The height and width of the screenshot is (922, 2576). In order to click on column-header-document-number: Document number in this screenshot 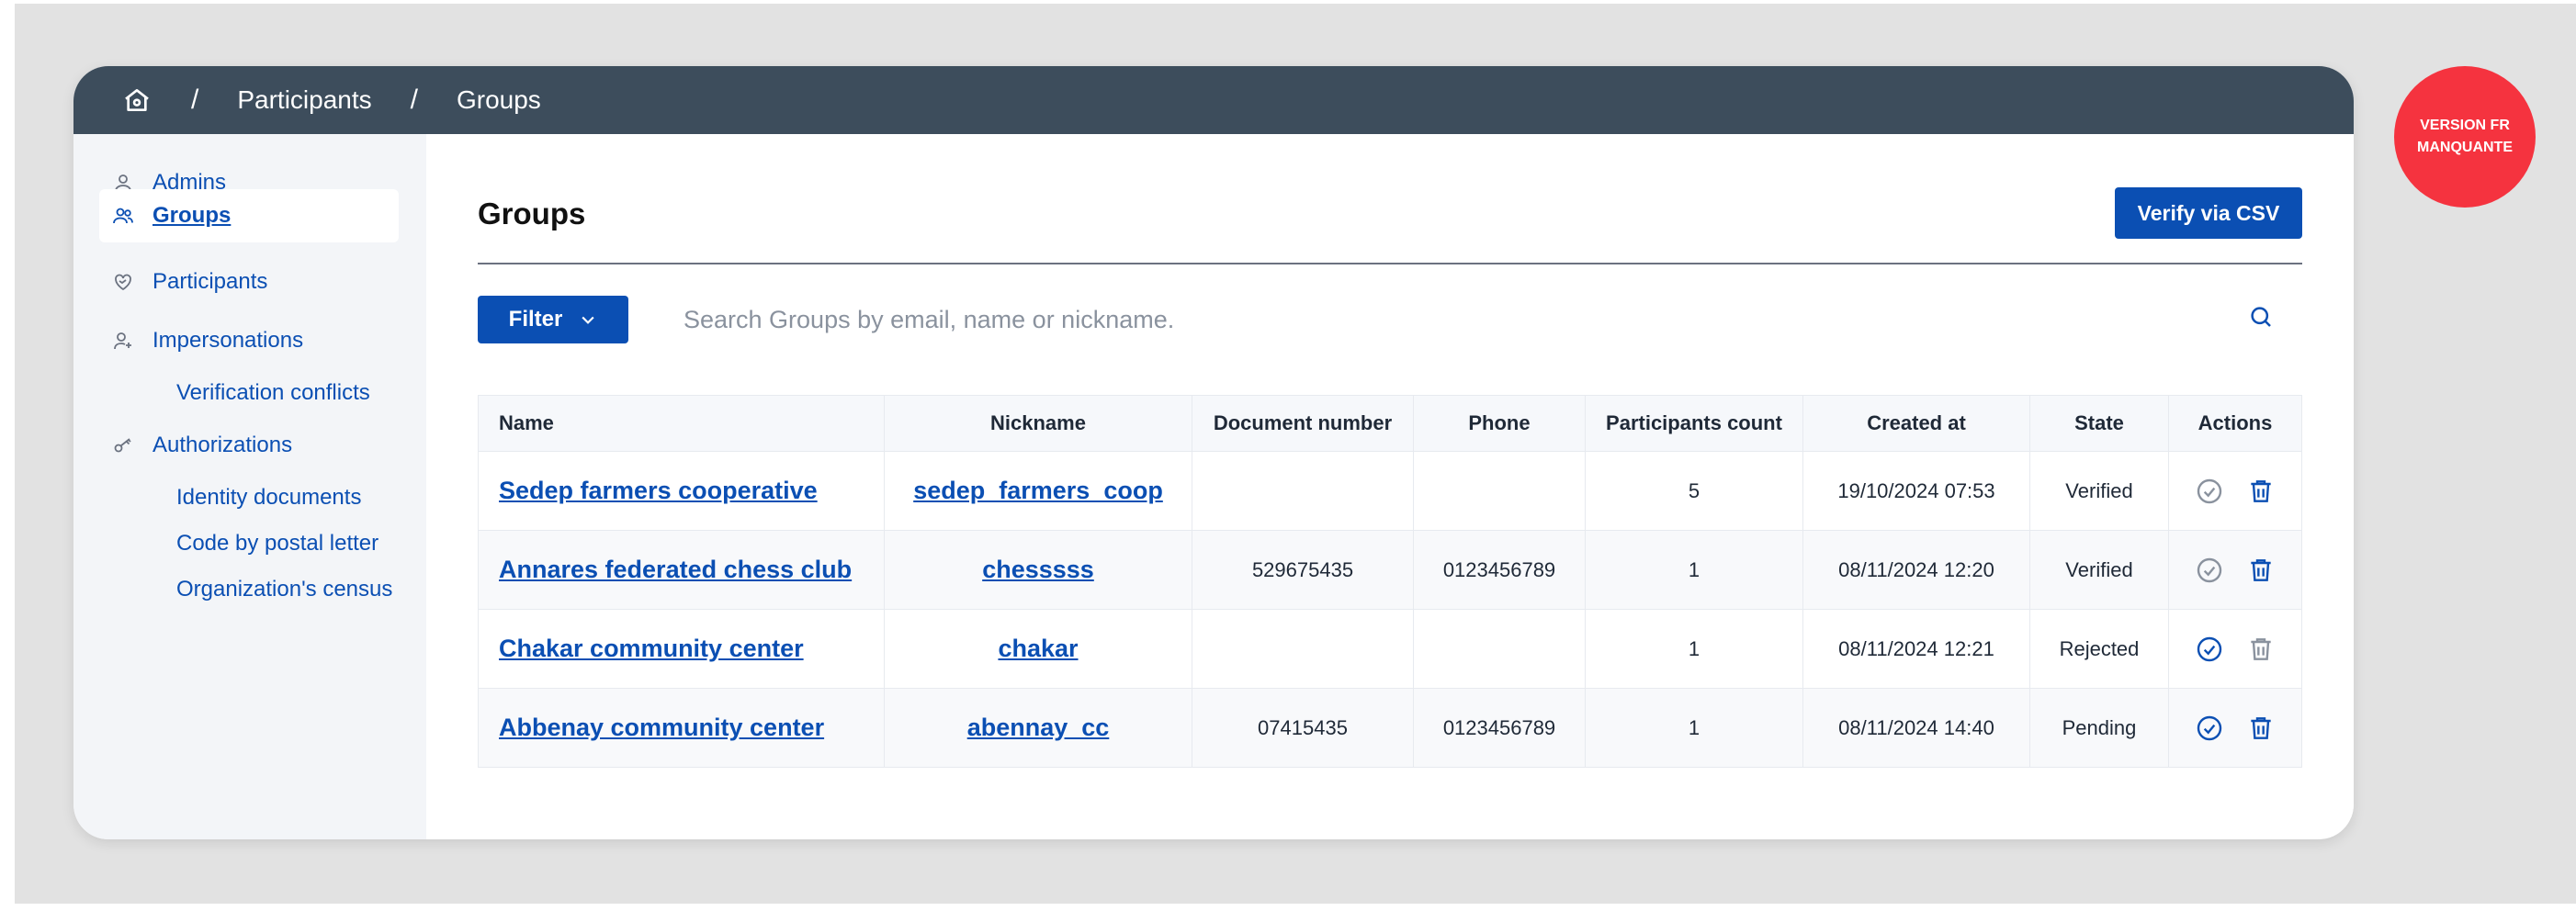, I will do `click(1303, 423)`.